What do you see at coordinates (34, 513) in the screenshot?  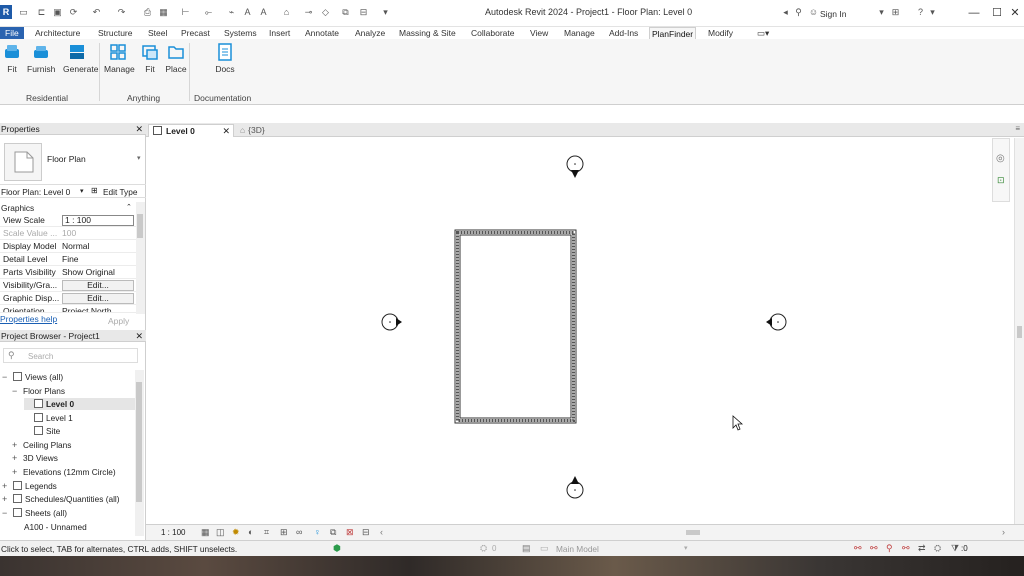 I see `tree-item-sheets: − Sheets (all)` at bounding box center [34, 513].